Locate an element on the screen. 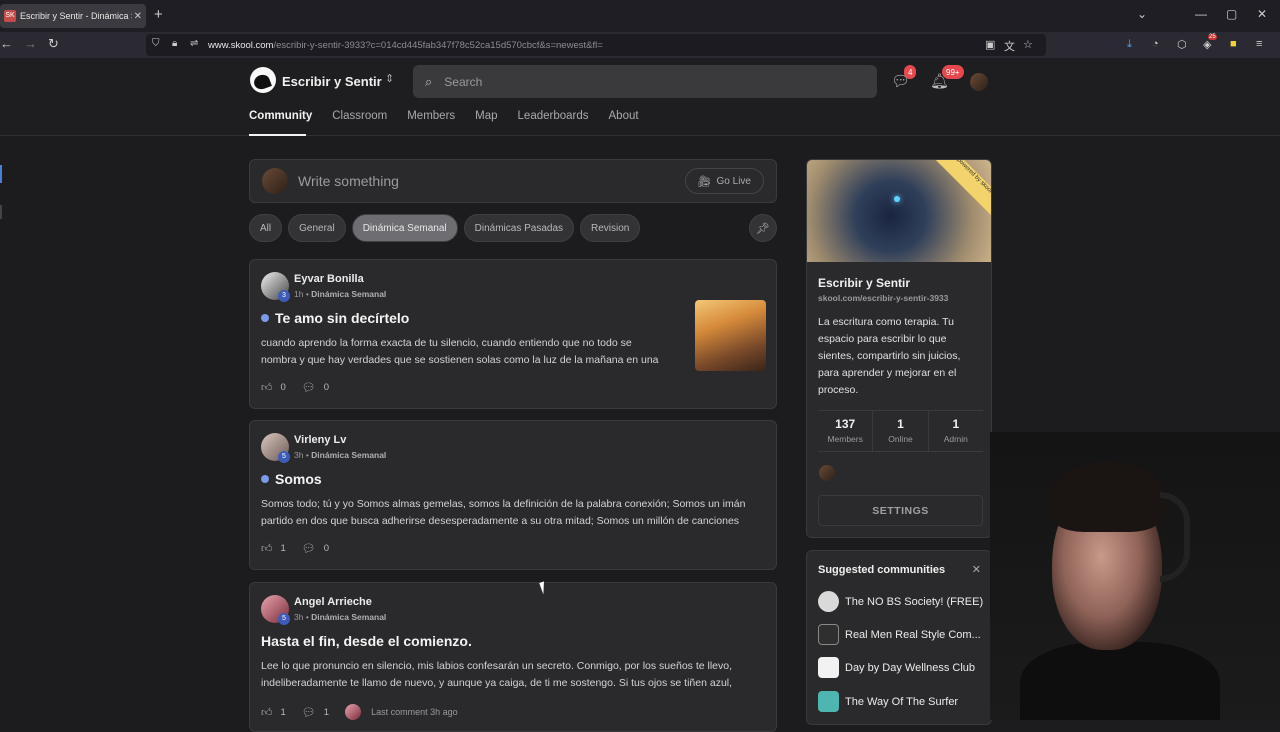 The height and width of the screenshot is (732, 1280). url-host: www.skool.com is located at coordinates (241, 45).